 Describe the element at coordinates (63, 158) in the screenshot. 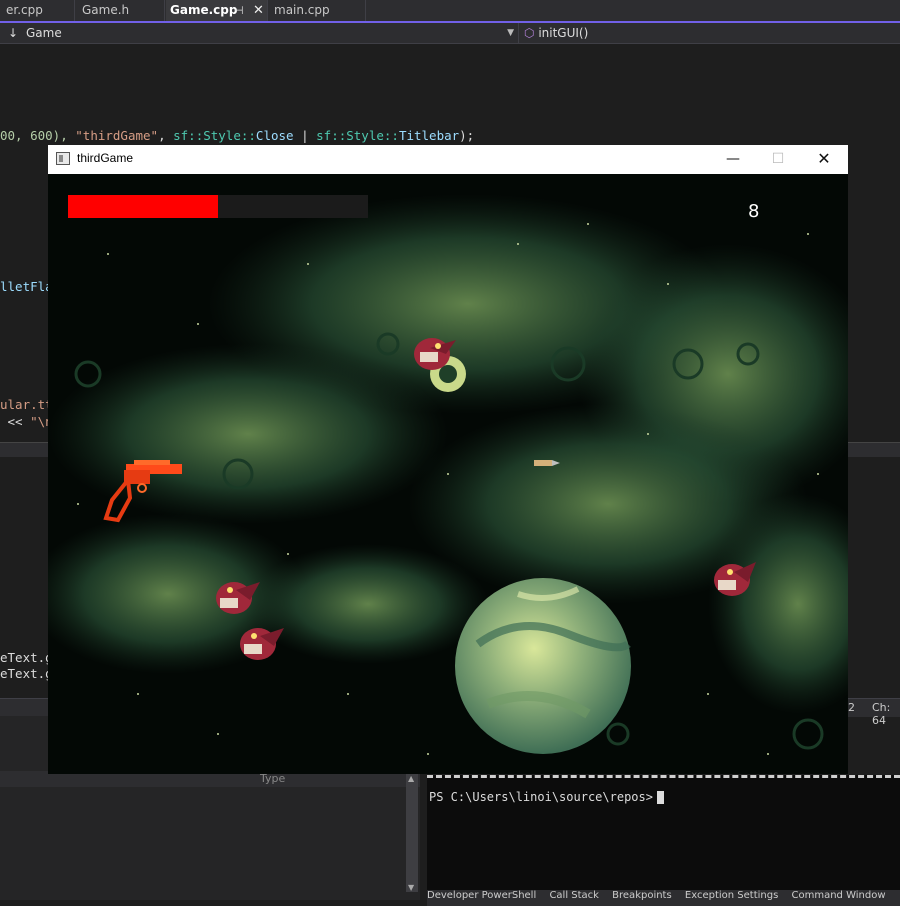

I see `app-icon` at that location.